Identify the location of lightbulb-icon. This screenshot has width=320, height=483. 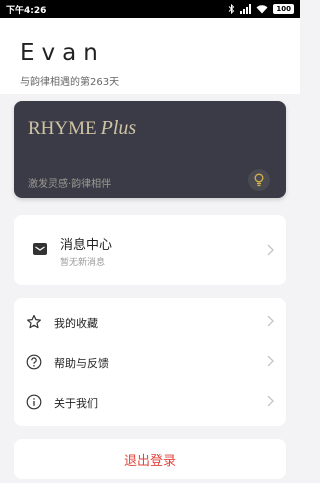
(259, 180).